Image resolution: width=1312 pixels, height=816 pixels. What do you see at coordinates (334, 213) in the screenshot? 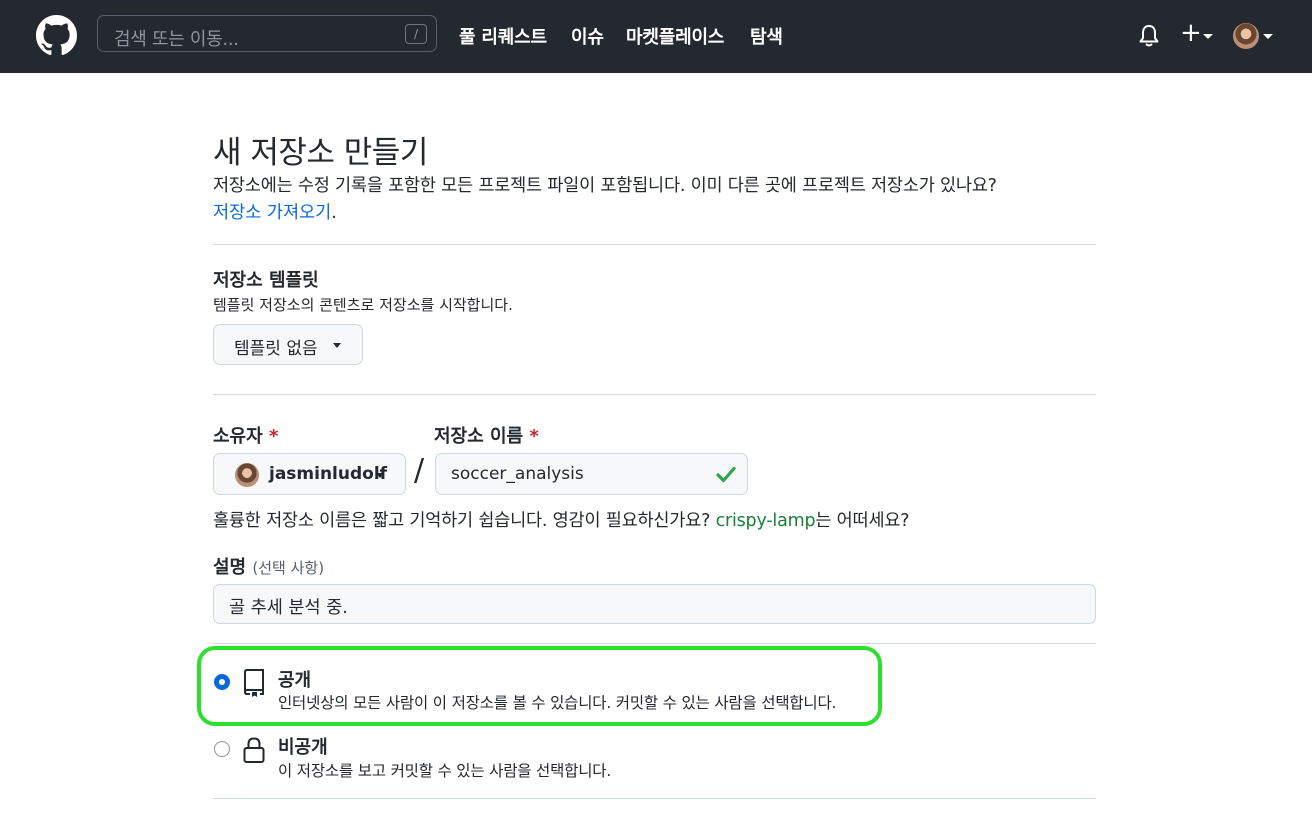
I see `import-suffix: .` at bounding box center [334, 213].